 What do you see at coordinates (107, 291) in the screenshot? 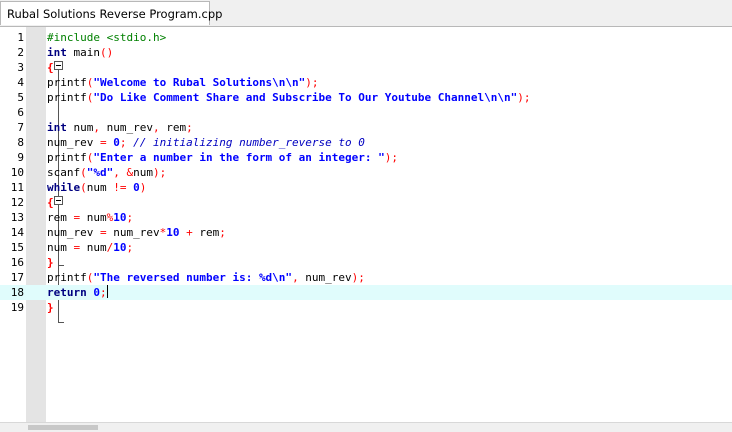
I see `text-cursor` at bounding box center [107, 291].